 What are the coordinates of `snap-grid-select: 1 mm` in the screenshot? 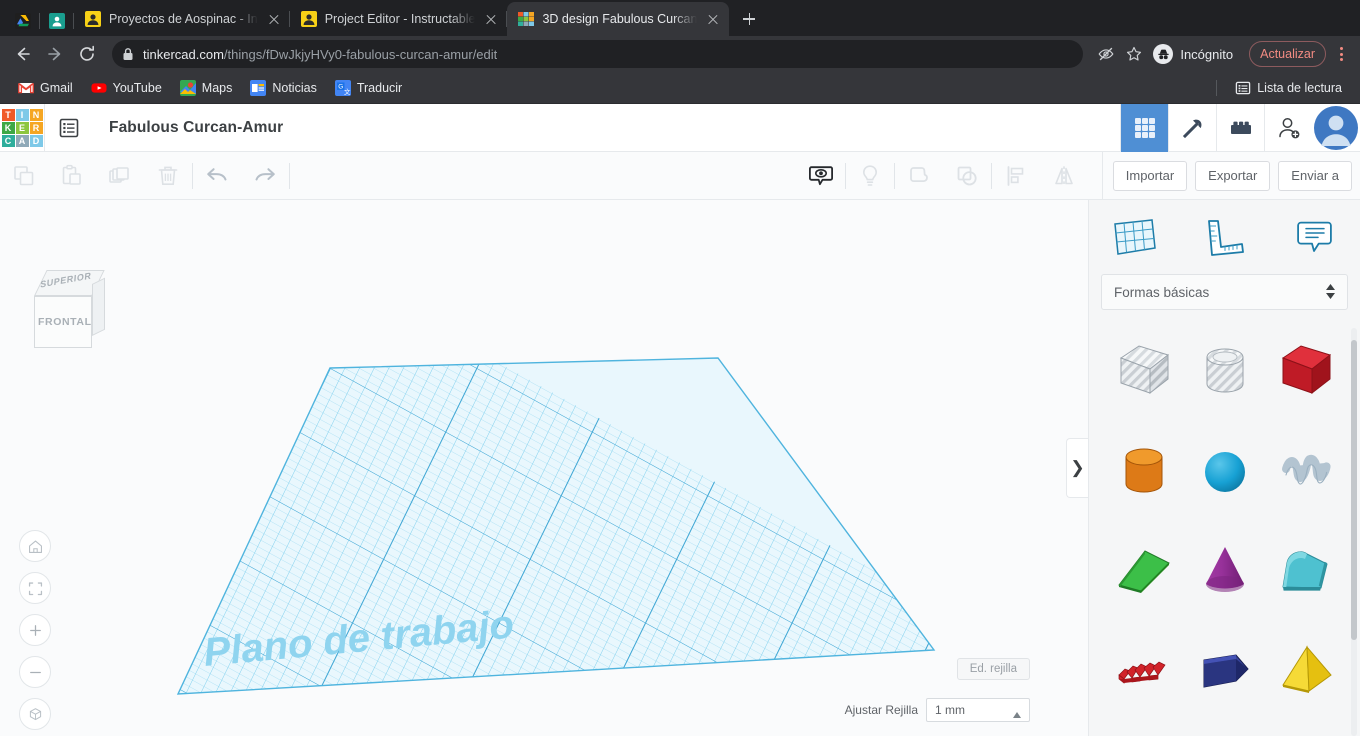 It's located at (978, 710).